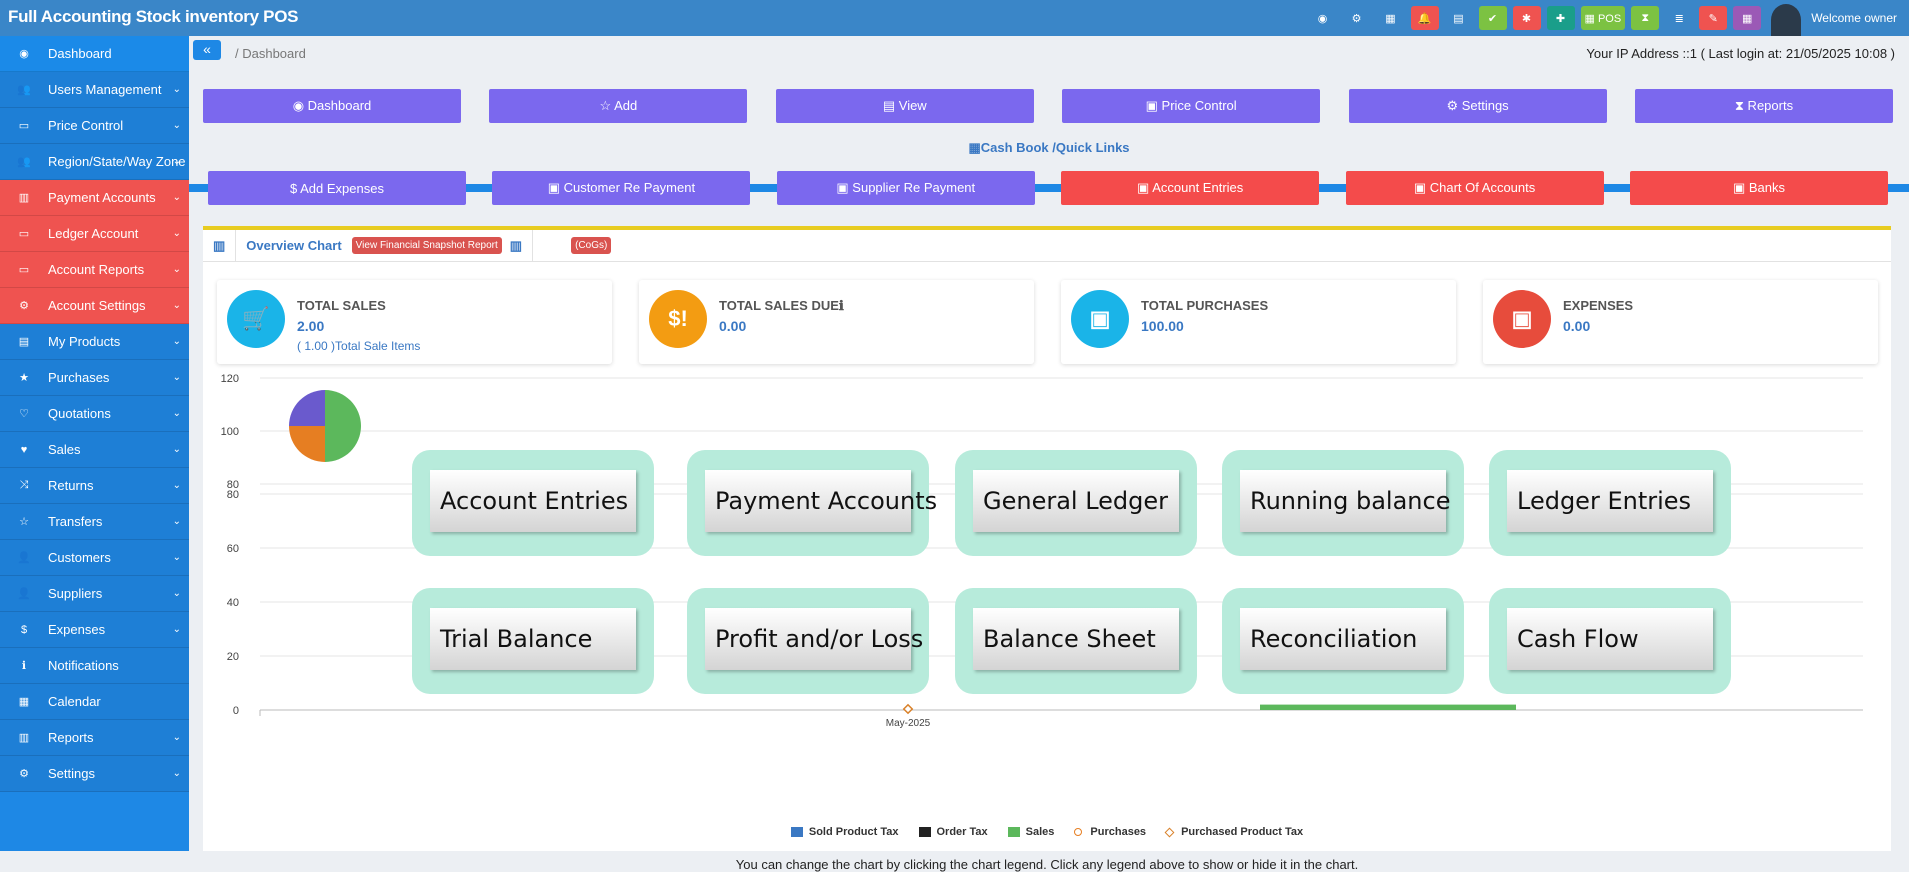 Image resolution: width=1909 pixels, height=872 pixels. Describe the element at coordinates (905, 106) in the screenshot. I see `primary-button-2: ▤ View` at that location.